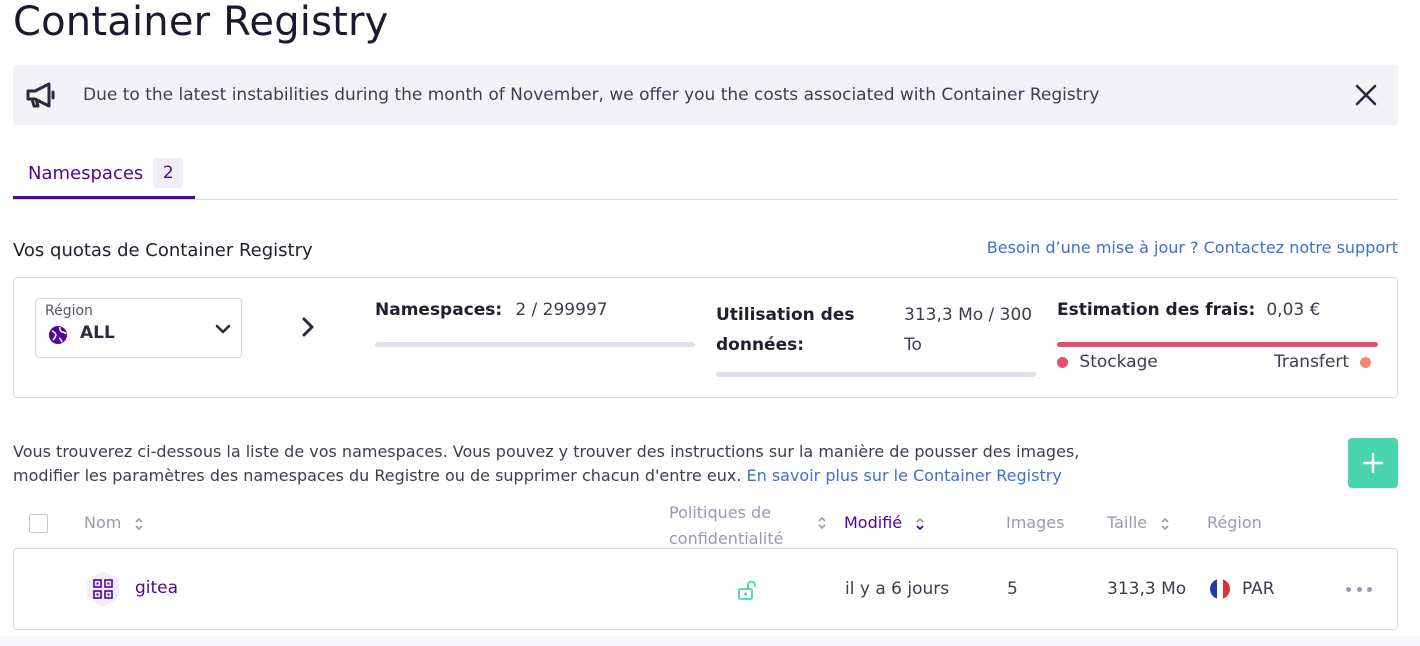  What do you see at coordinates (1234, 522) in the screenshot?
I see `column-header-region: Région` at bounding box center [1234, 522].